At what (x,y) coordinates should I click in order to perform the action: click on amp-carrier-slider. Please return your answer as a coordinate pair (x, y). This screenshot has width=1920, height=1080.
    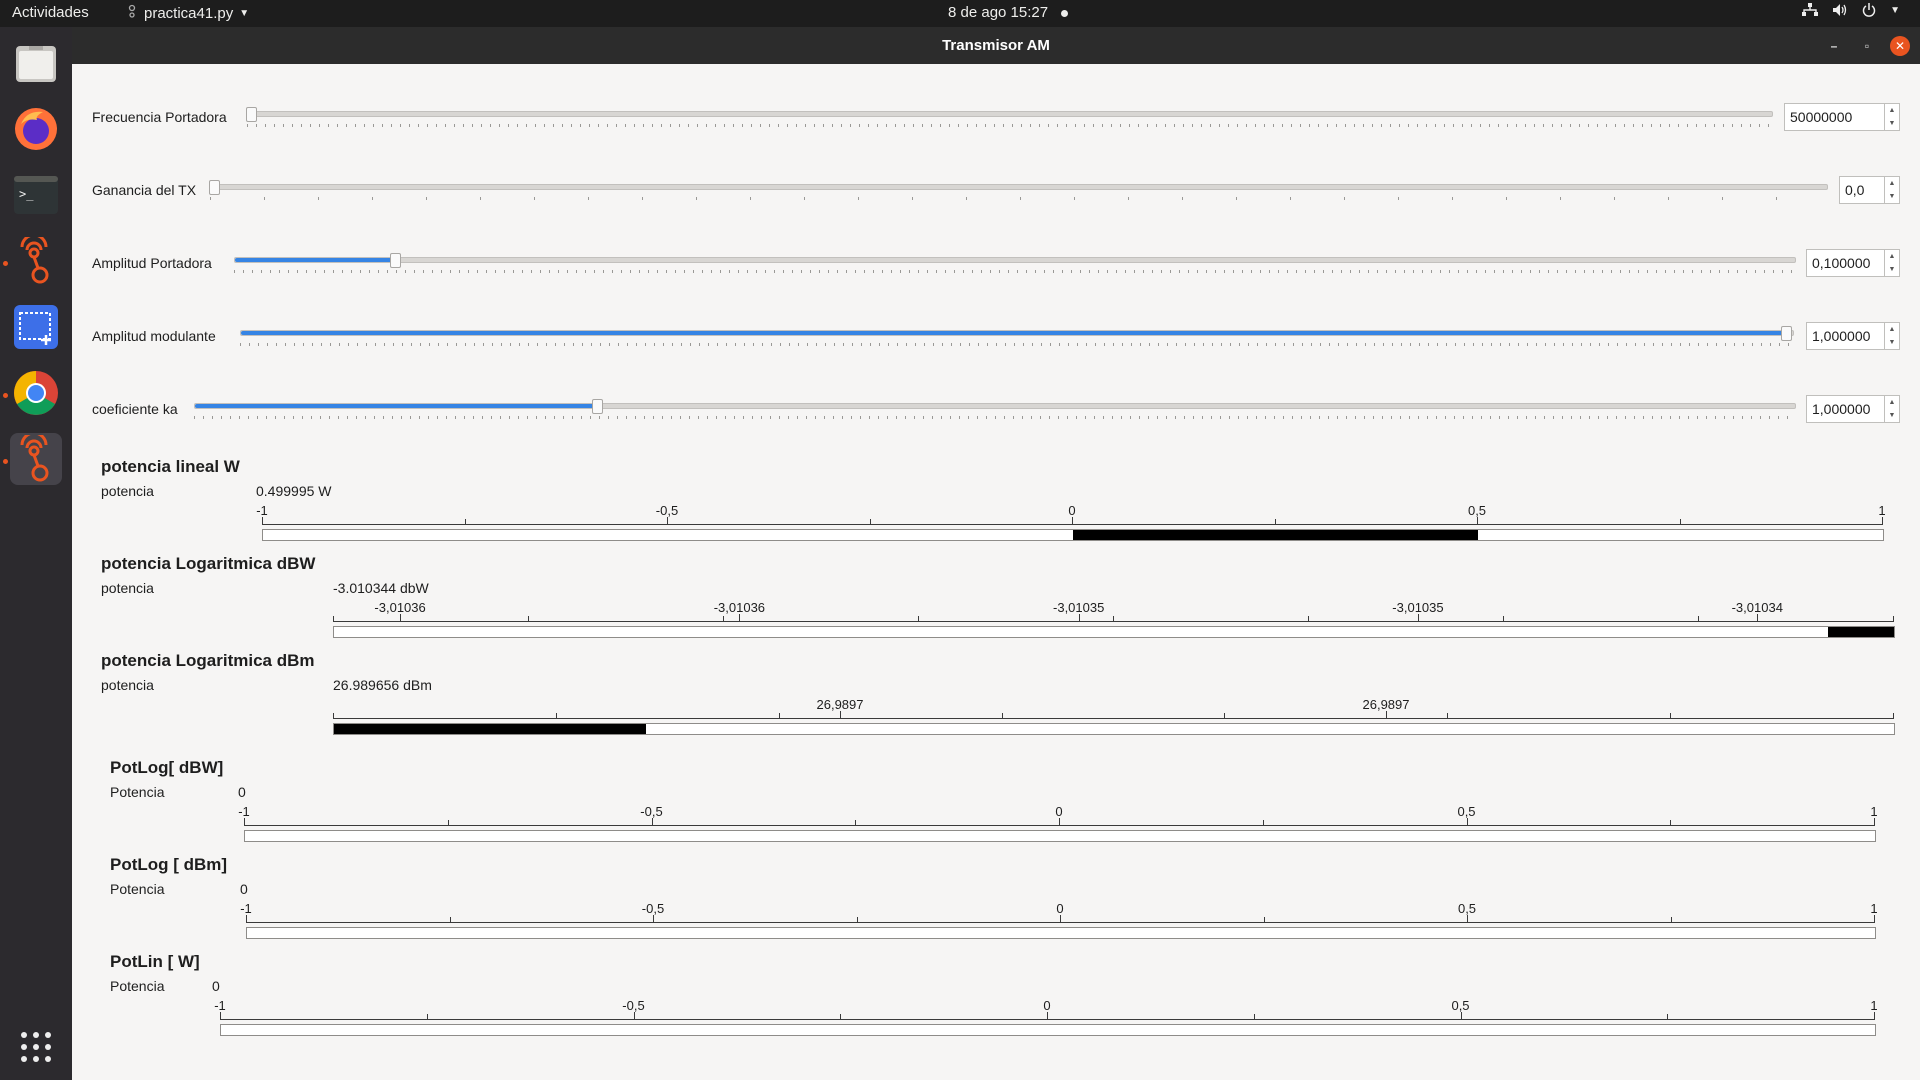
    Looking at the image, I should click on (1015, 260).